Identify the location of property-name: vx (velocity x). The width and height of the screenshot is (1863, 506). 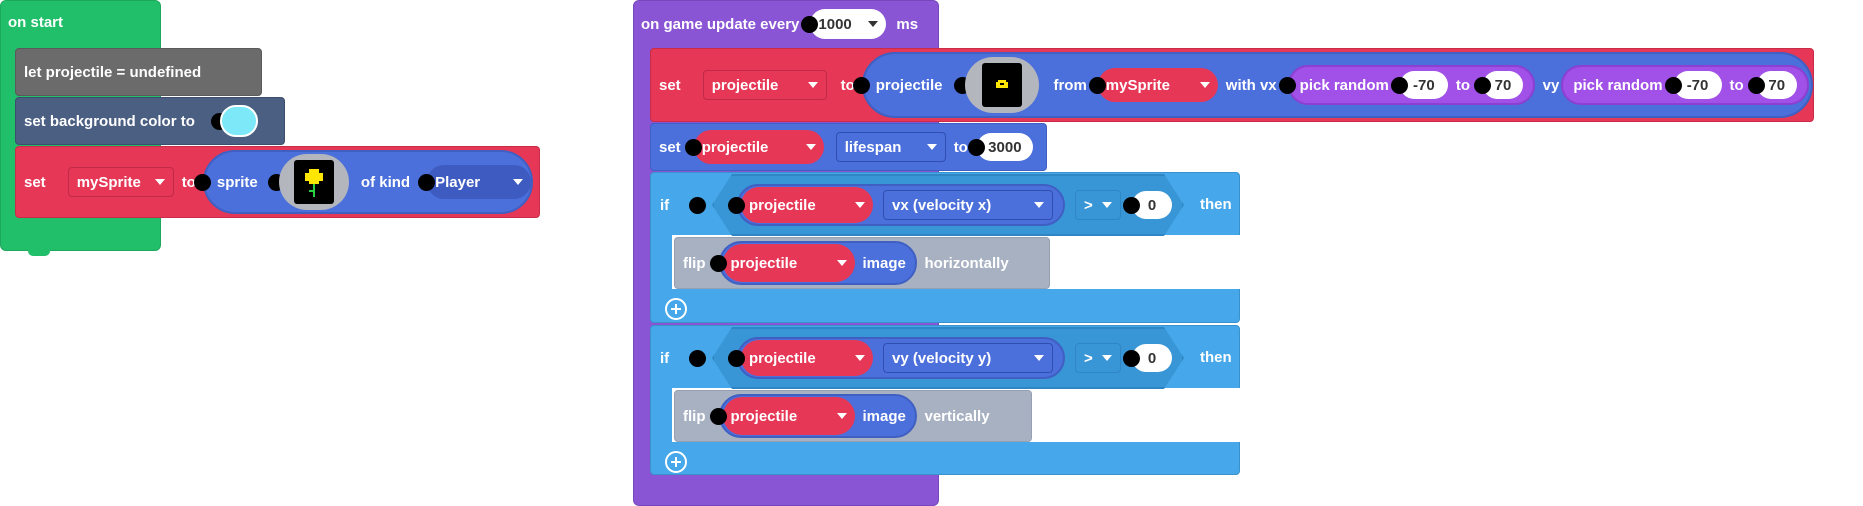
(942, 205).